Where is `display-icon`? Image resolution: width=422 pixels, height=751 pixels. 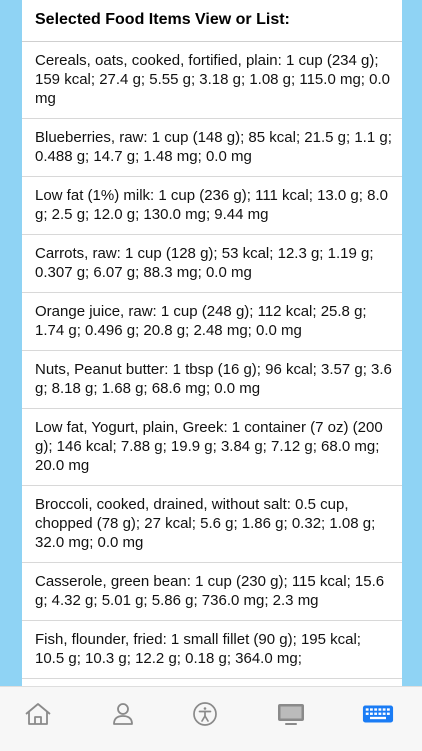
display-icon is located at coordinates (291, 714).